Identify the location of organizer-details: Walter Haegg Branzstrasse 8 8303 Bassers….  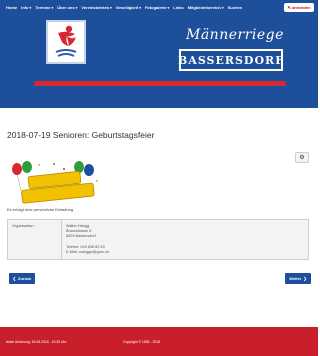
(185, 239).